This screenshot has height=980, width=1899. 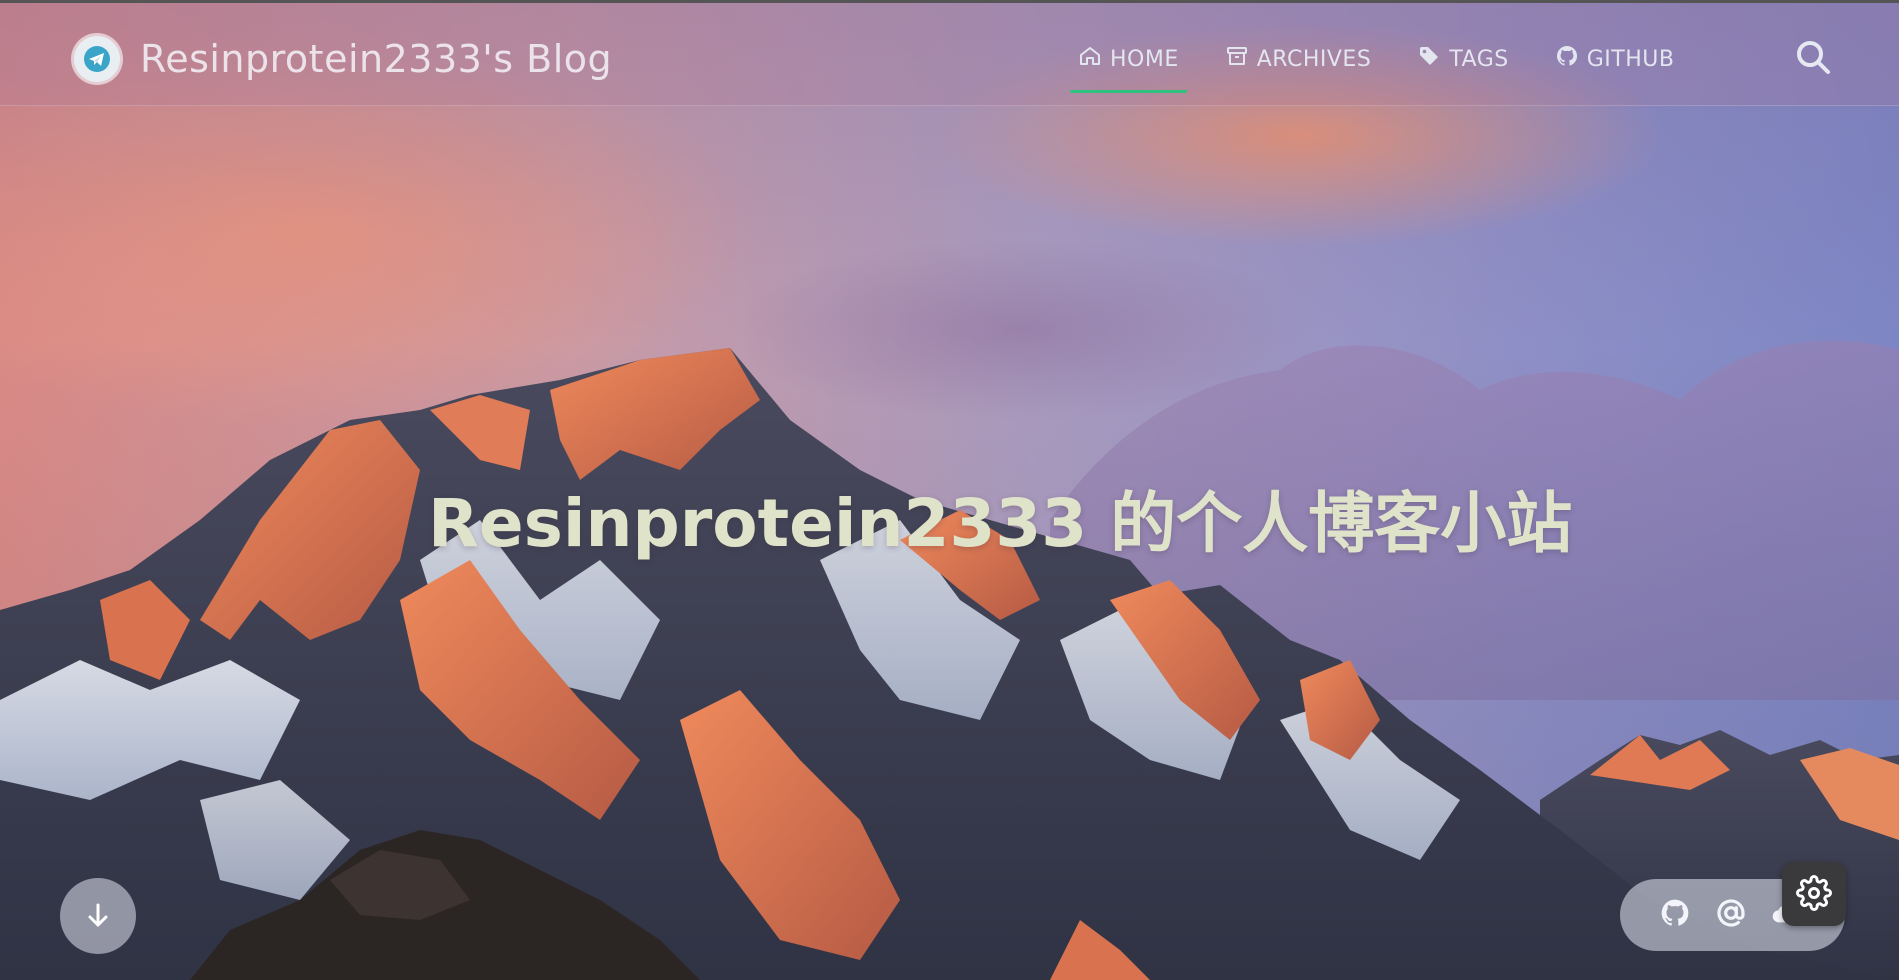 I want to click on nav-tags: TAGS, so click(x=1462, y=59).